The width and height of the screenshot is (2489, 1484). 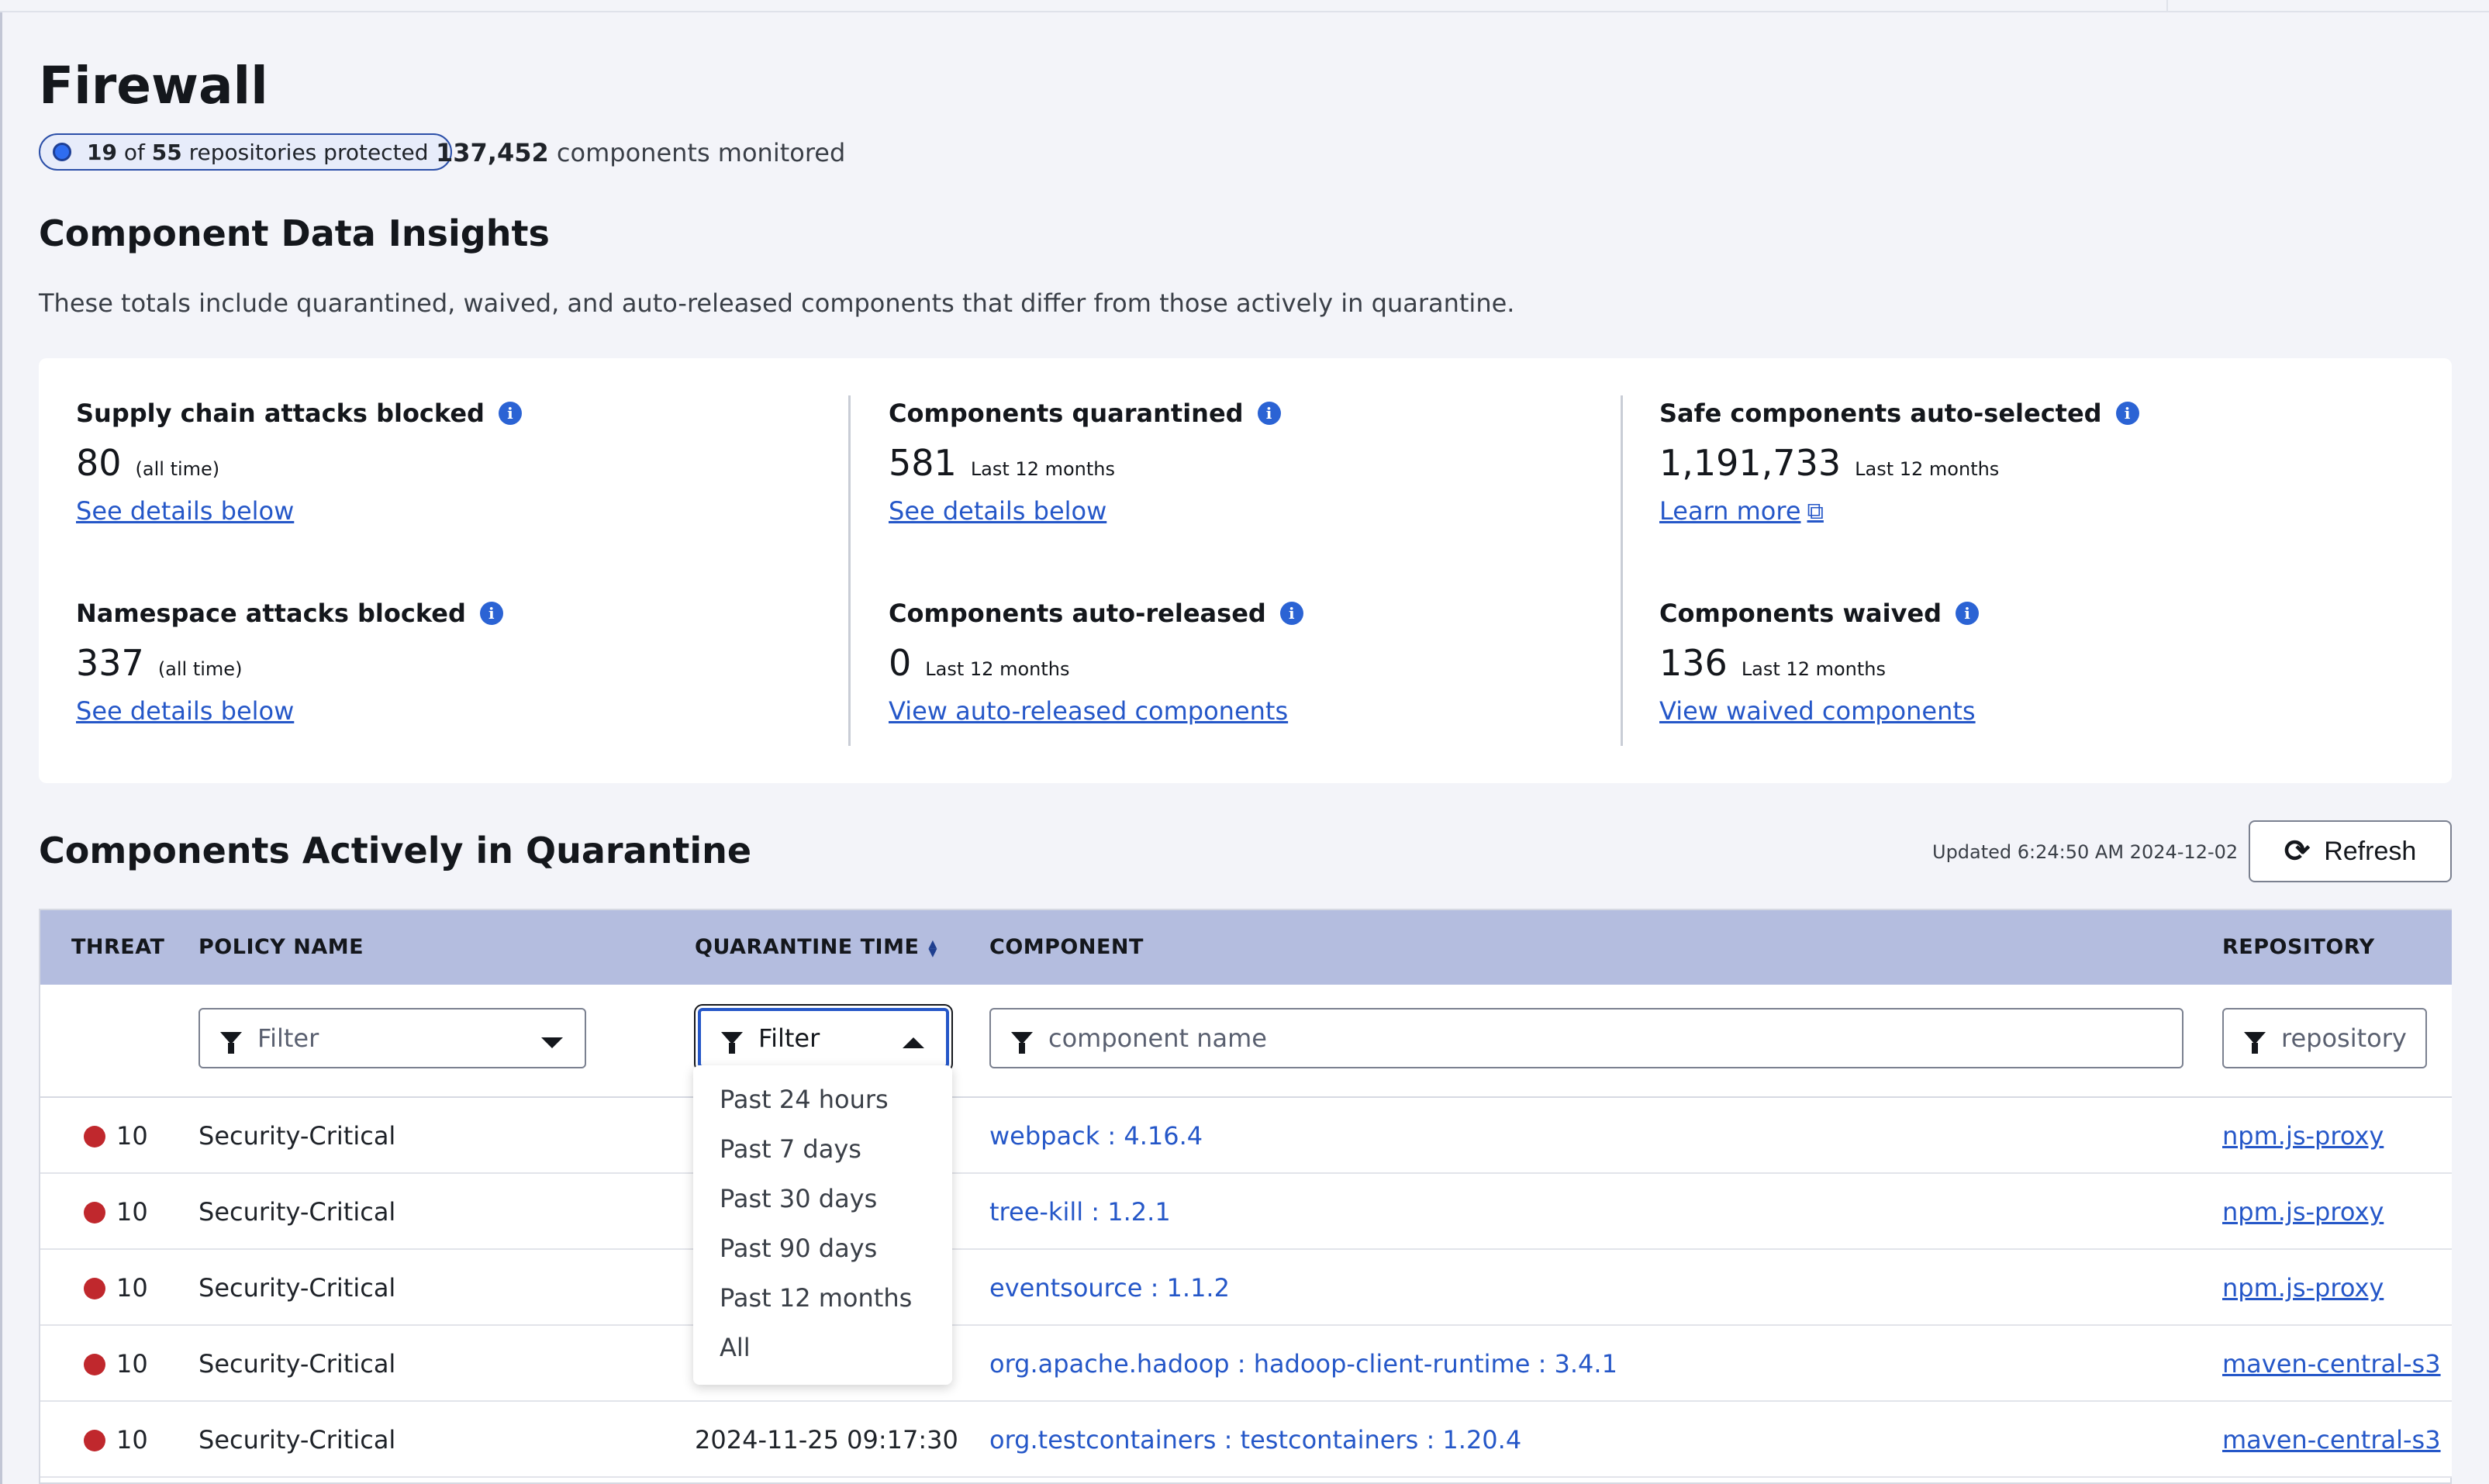 I want to click on refresh-button: ⟳ Refresh, so click(x=2350, y=851).